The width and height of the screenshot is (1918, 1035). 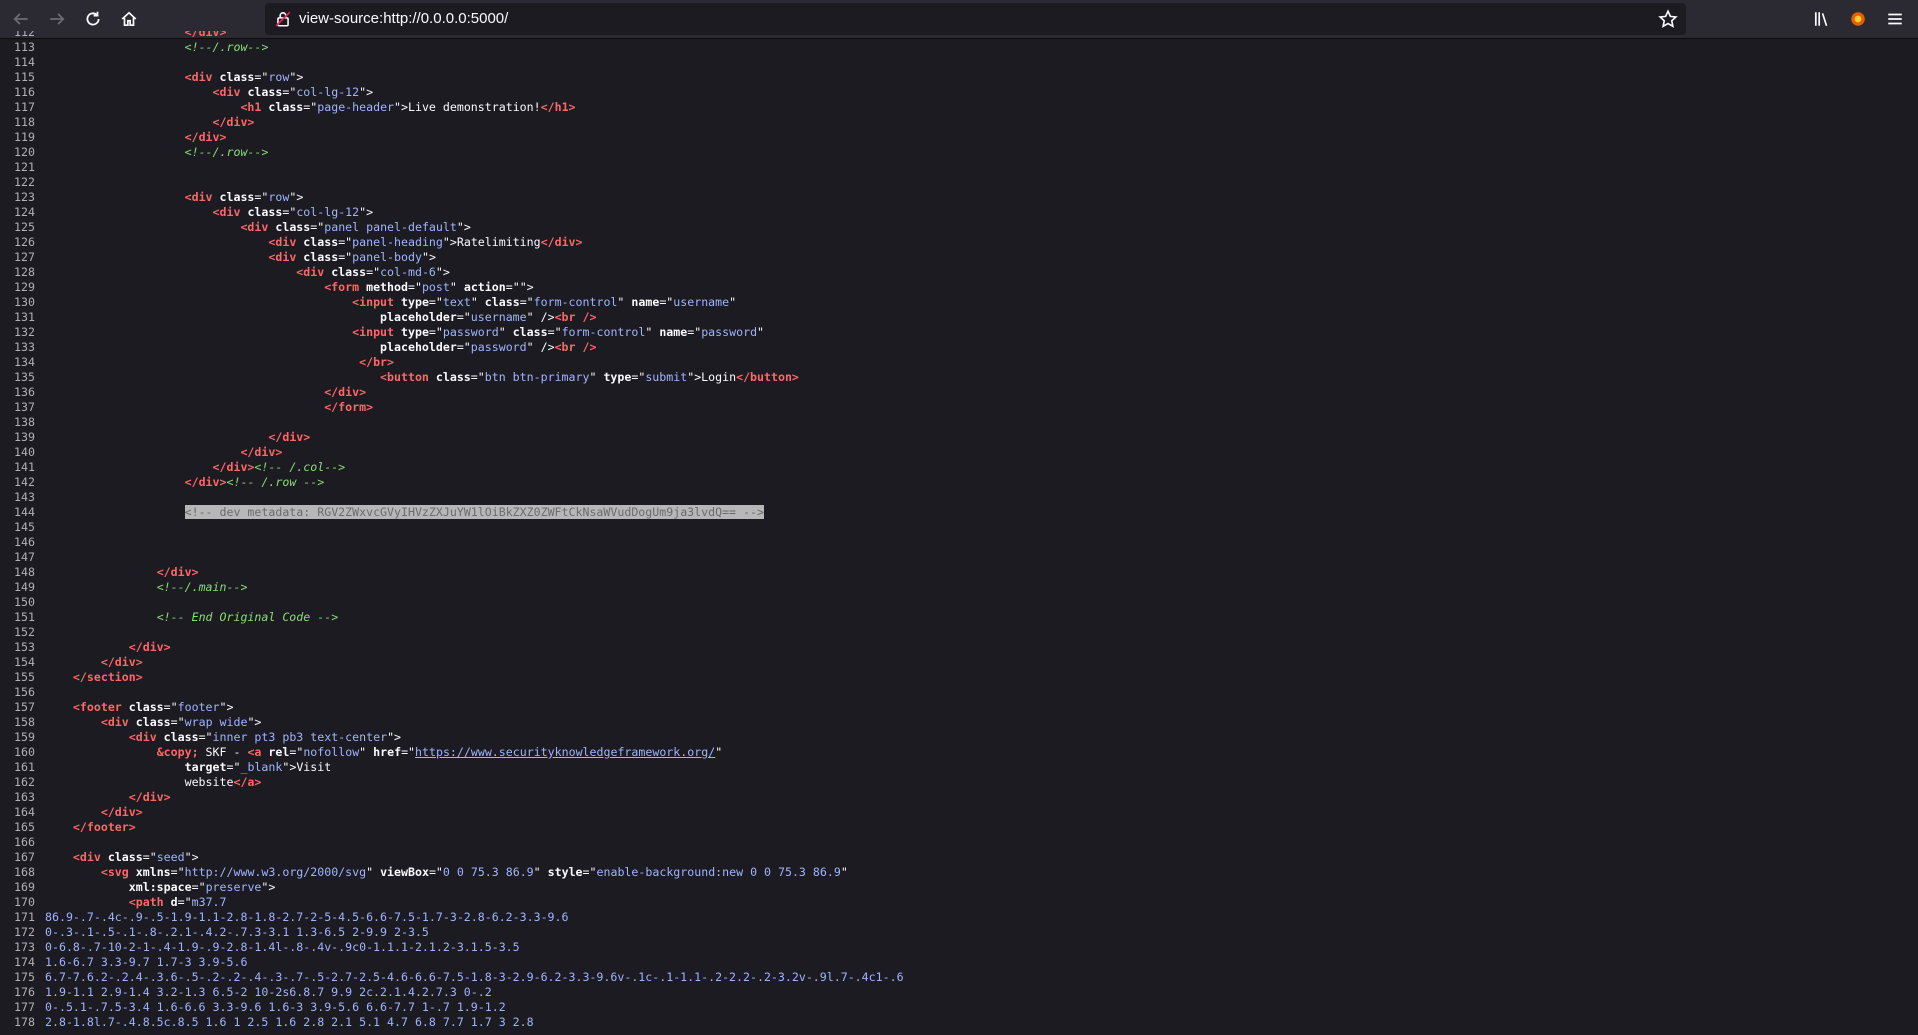 I want to click on line-code: <div class="inner pt3 pb3 text-center">, so click(x=223, y=737).